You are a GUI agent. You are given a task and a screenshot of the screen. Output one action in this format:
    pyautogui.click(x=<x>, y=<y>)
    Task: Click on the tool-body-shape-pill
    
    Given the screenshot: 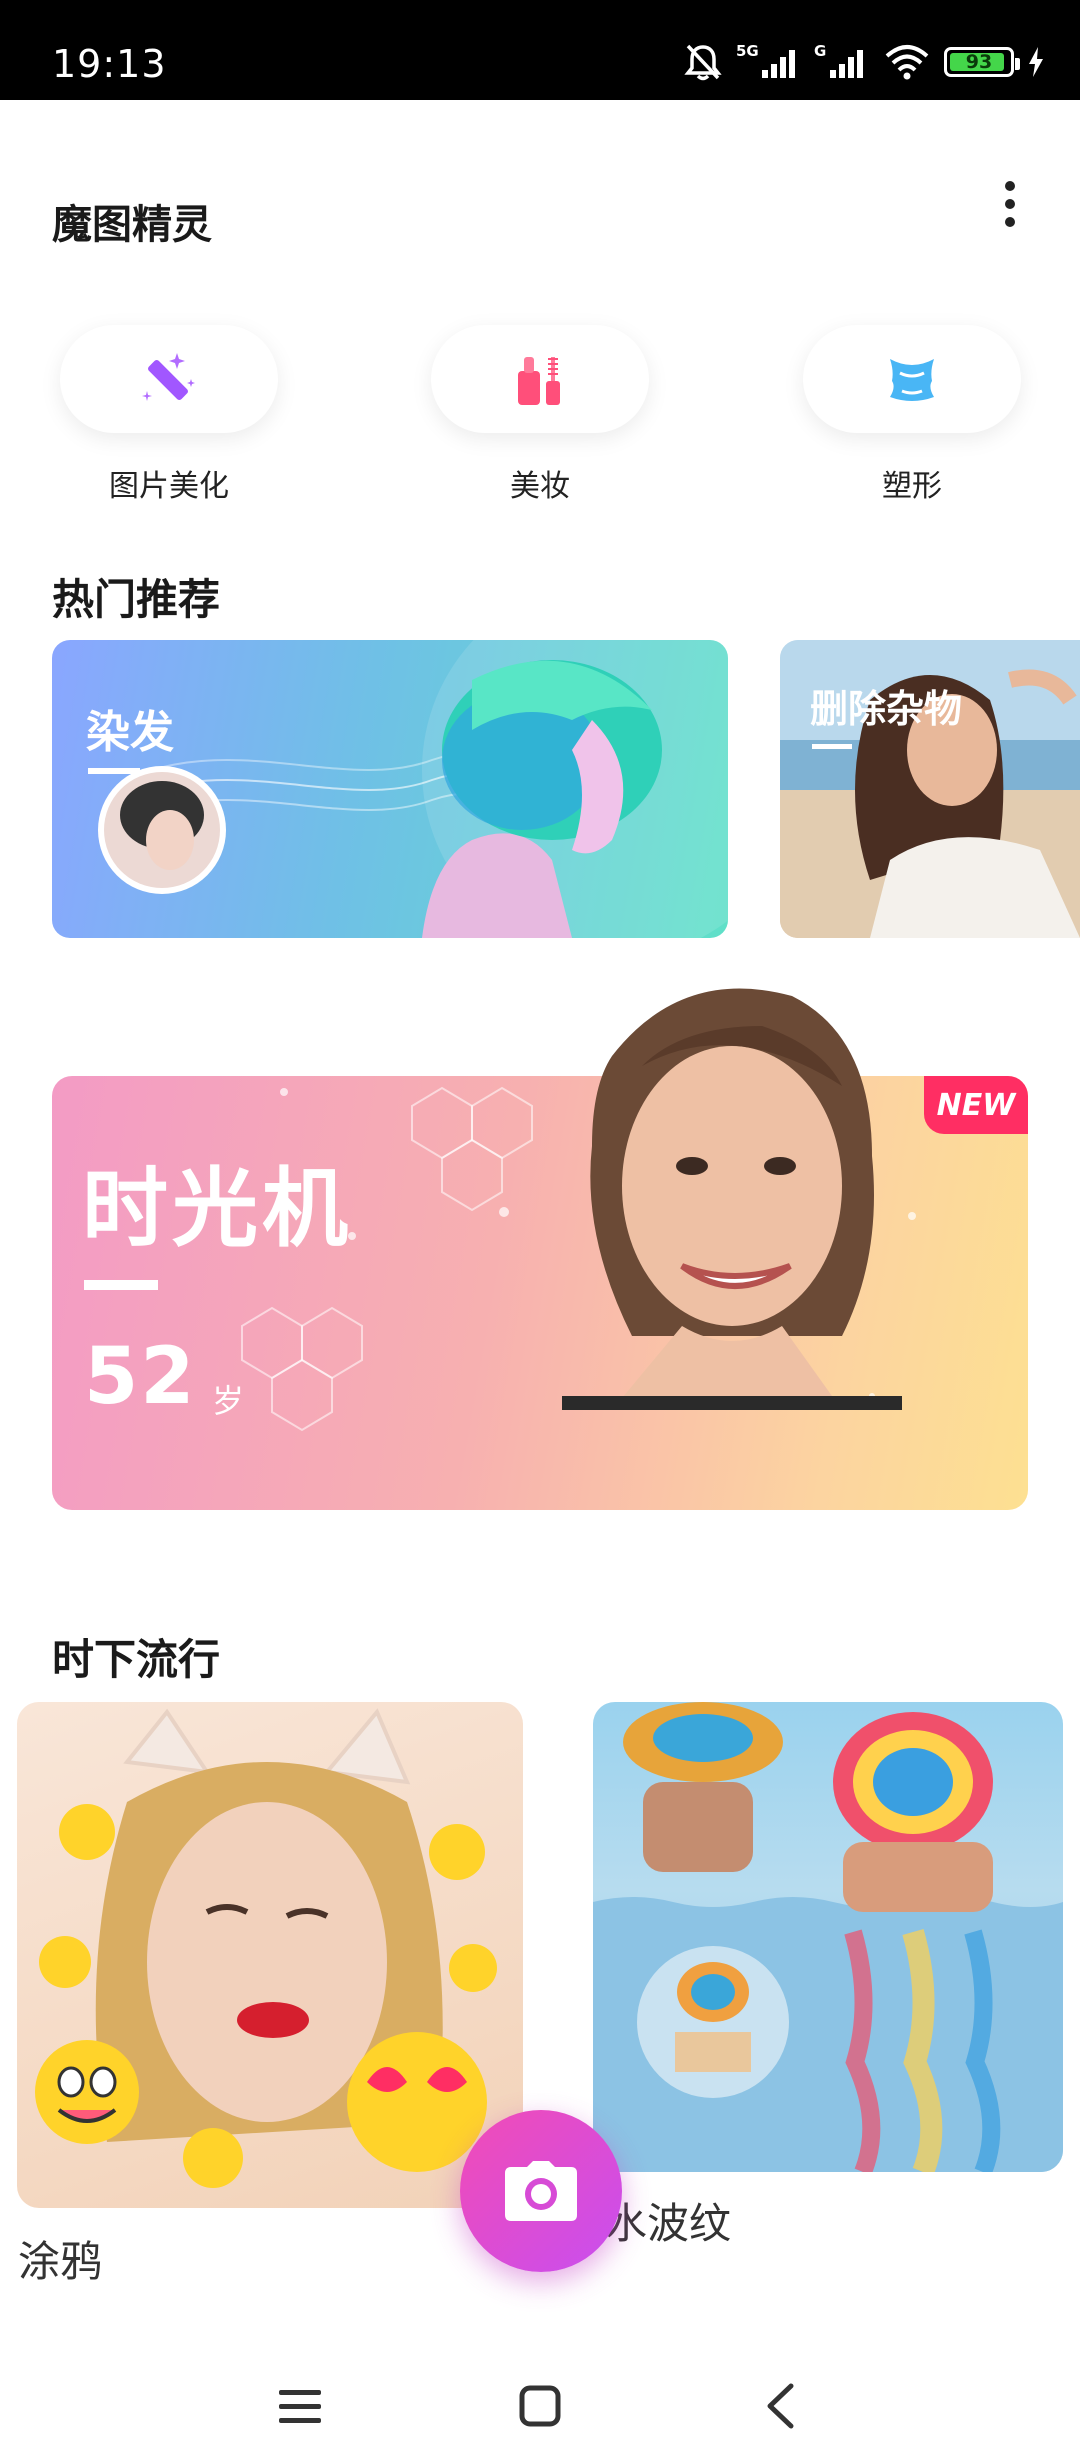 What is the action you would take?
    pyautogui.click(x=912, y=379)
    